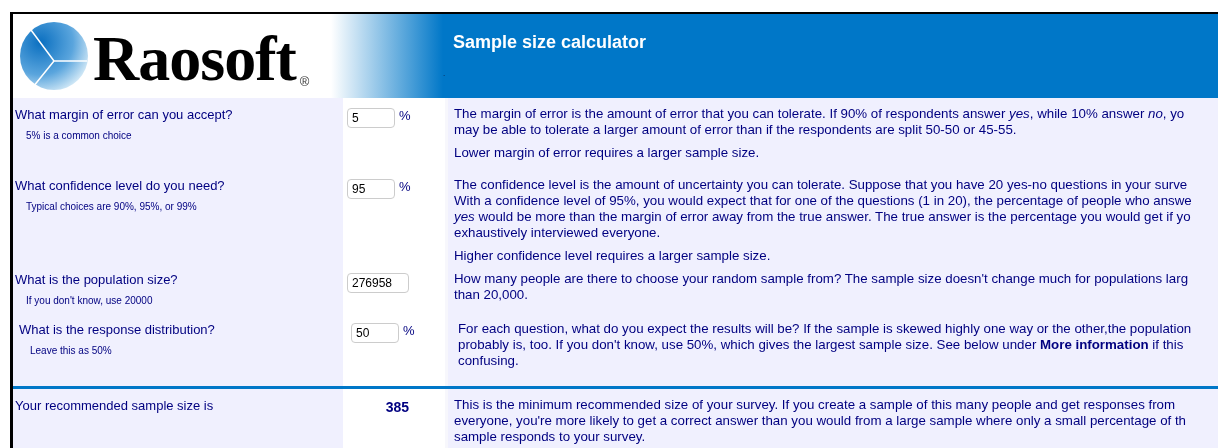 This screenshot has width=1218, height=448. I want to click on hint-text: Leave this as 50%, so click(71, 350).